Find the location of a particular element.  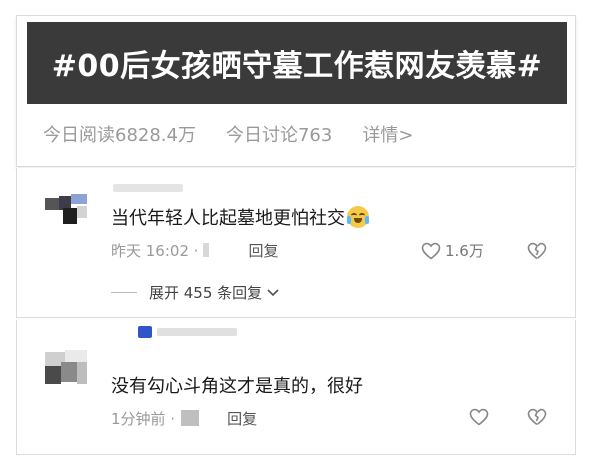

comment-body: 没有勾心斗角这才是真的，很好 is located at coordinates (237, 386).